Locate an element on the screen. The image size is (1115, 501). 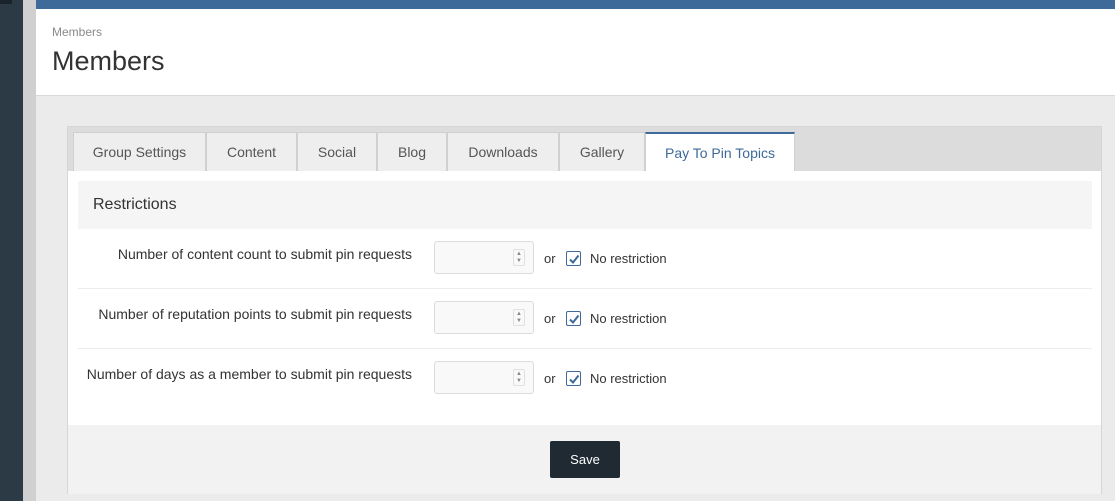
save-button: Save is located at coordinates (585, 459).